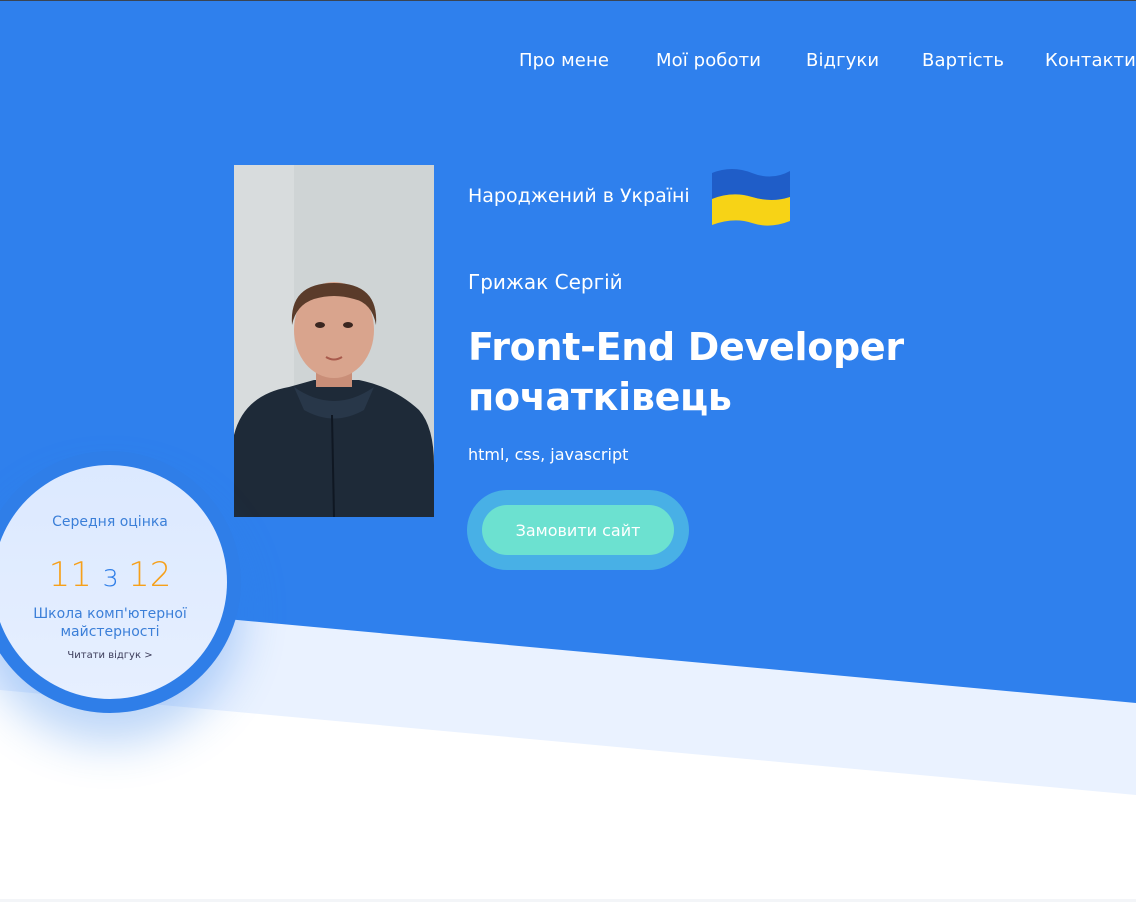 The height and width of the screenshot is (902, 1136). What do you see at coordinates (963, 60) in the screenshot?
I see `nav-item-pricing: Вартість` at bounding box center [963, 60].